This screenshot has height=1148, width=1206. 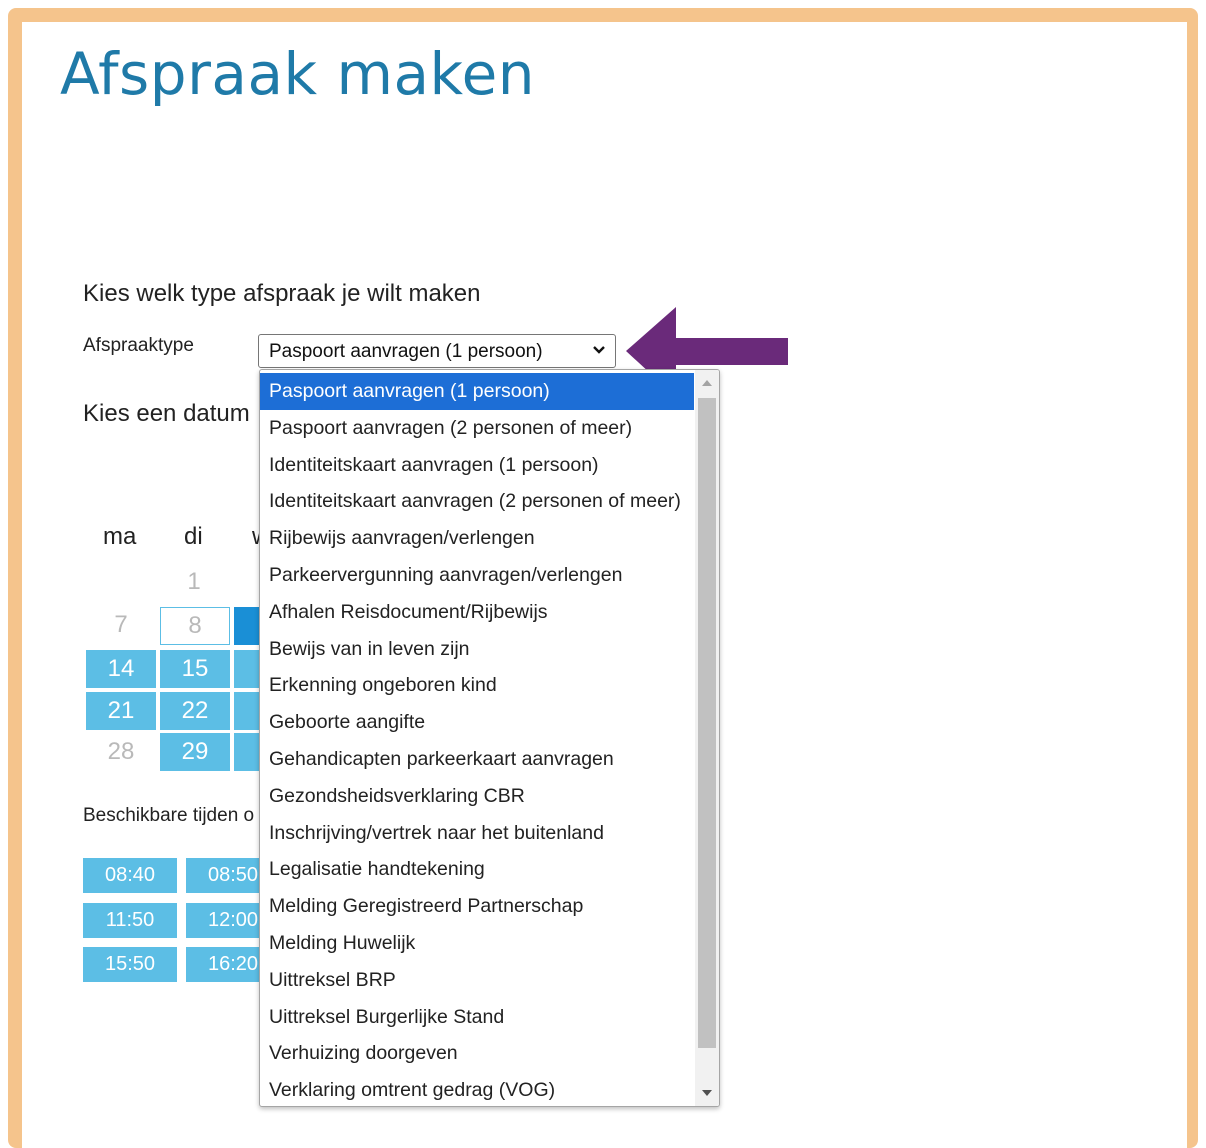 What do you see at coordinates (130, 875) in the screenshot?
I see `time-slot-button: 08:40` at bounding box center [130, 875].